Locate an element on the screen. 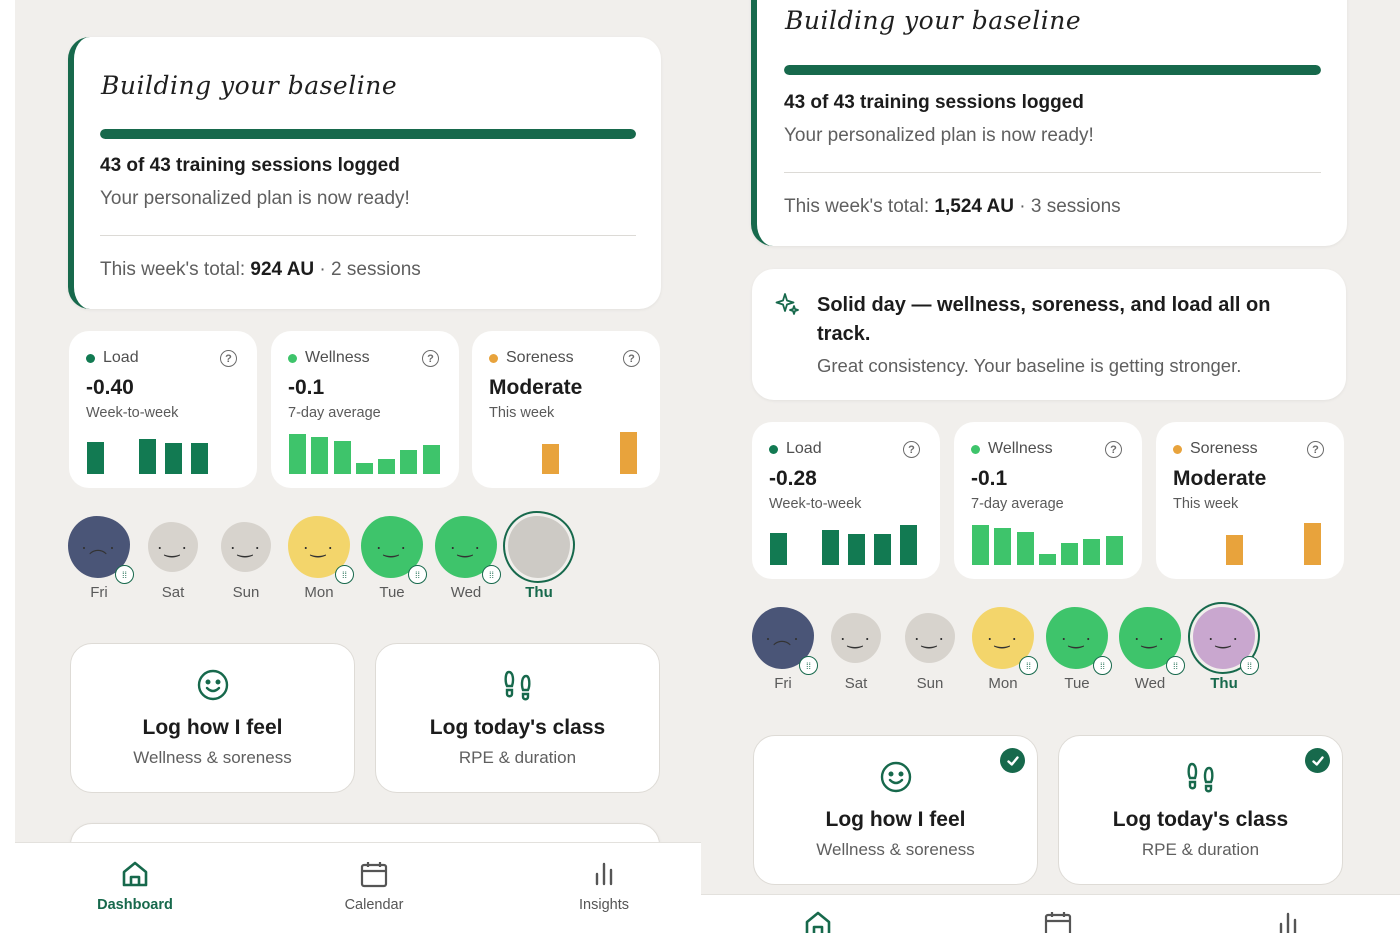 This screenshot has height=933, width=1400. baseline-progress-bar is located at coordinates (1052, 70).